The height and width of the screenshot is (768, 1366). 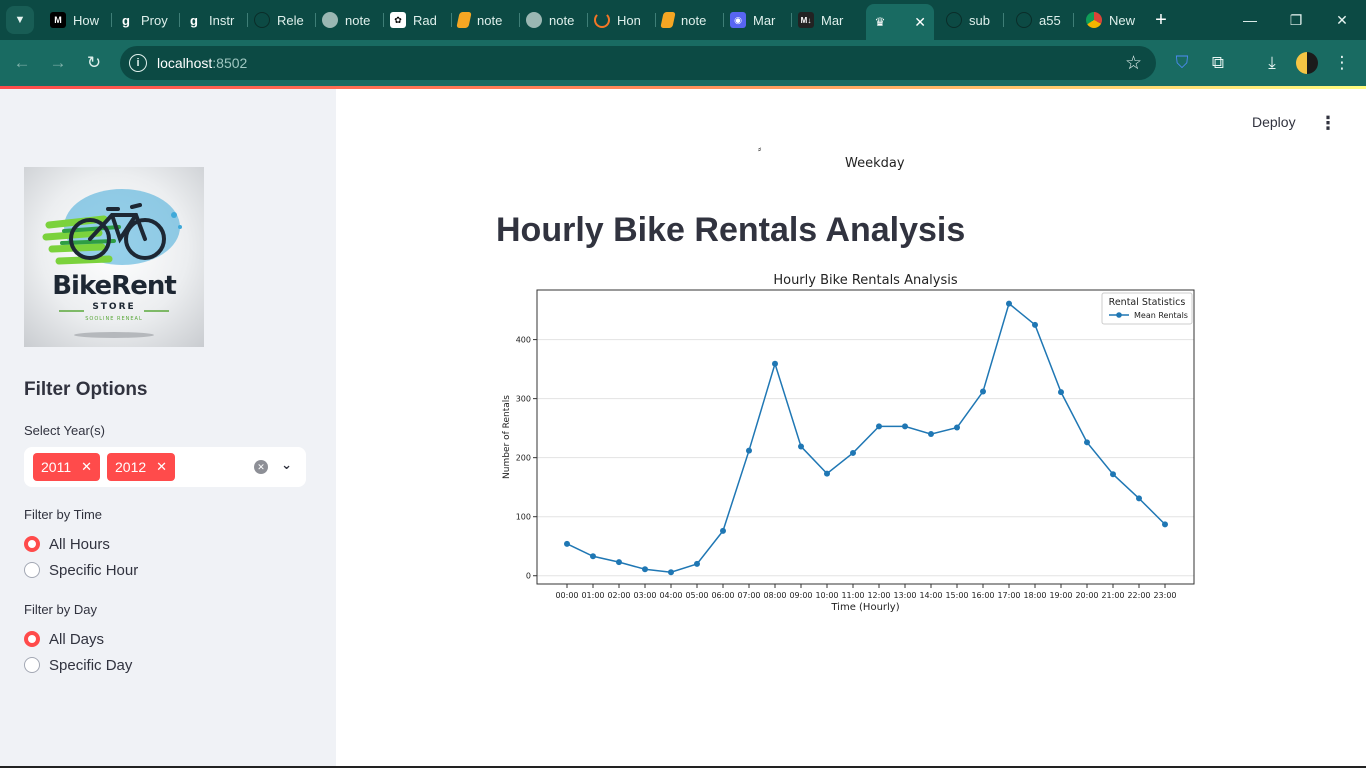 I want to click on globe-icon, so click(x=534, y=20).